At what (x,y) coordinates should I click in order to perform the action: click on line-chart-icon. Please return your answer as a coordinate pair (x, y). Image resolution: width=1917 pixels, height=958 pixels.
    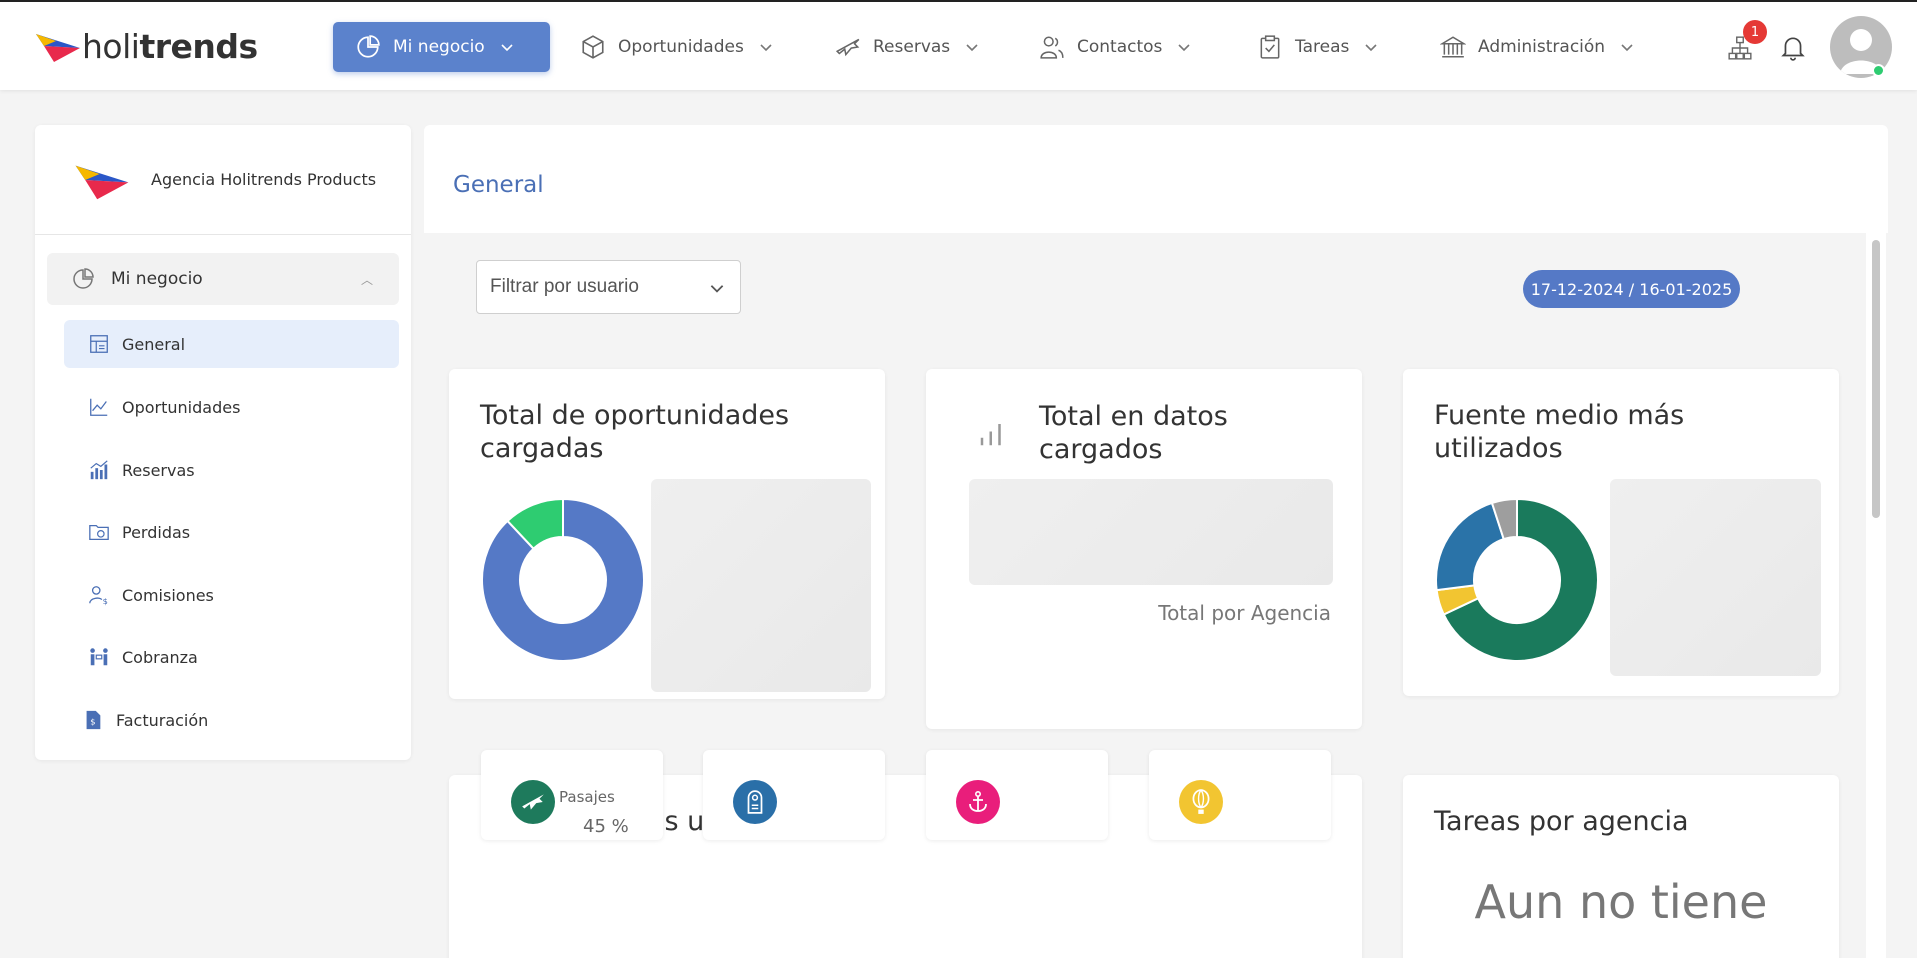
    Looking at the image, I should click on (99, 407).